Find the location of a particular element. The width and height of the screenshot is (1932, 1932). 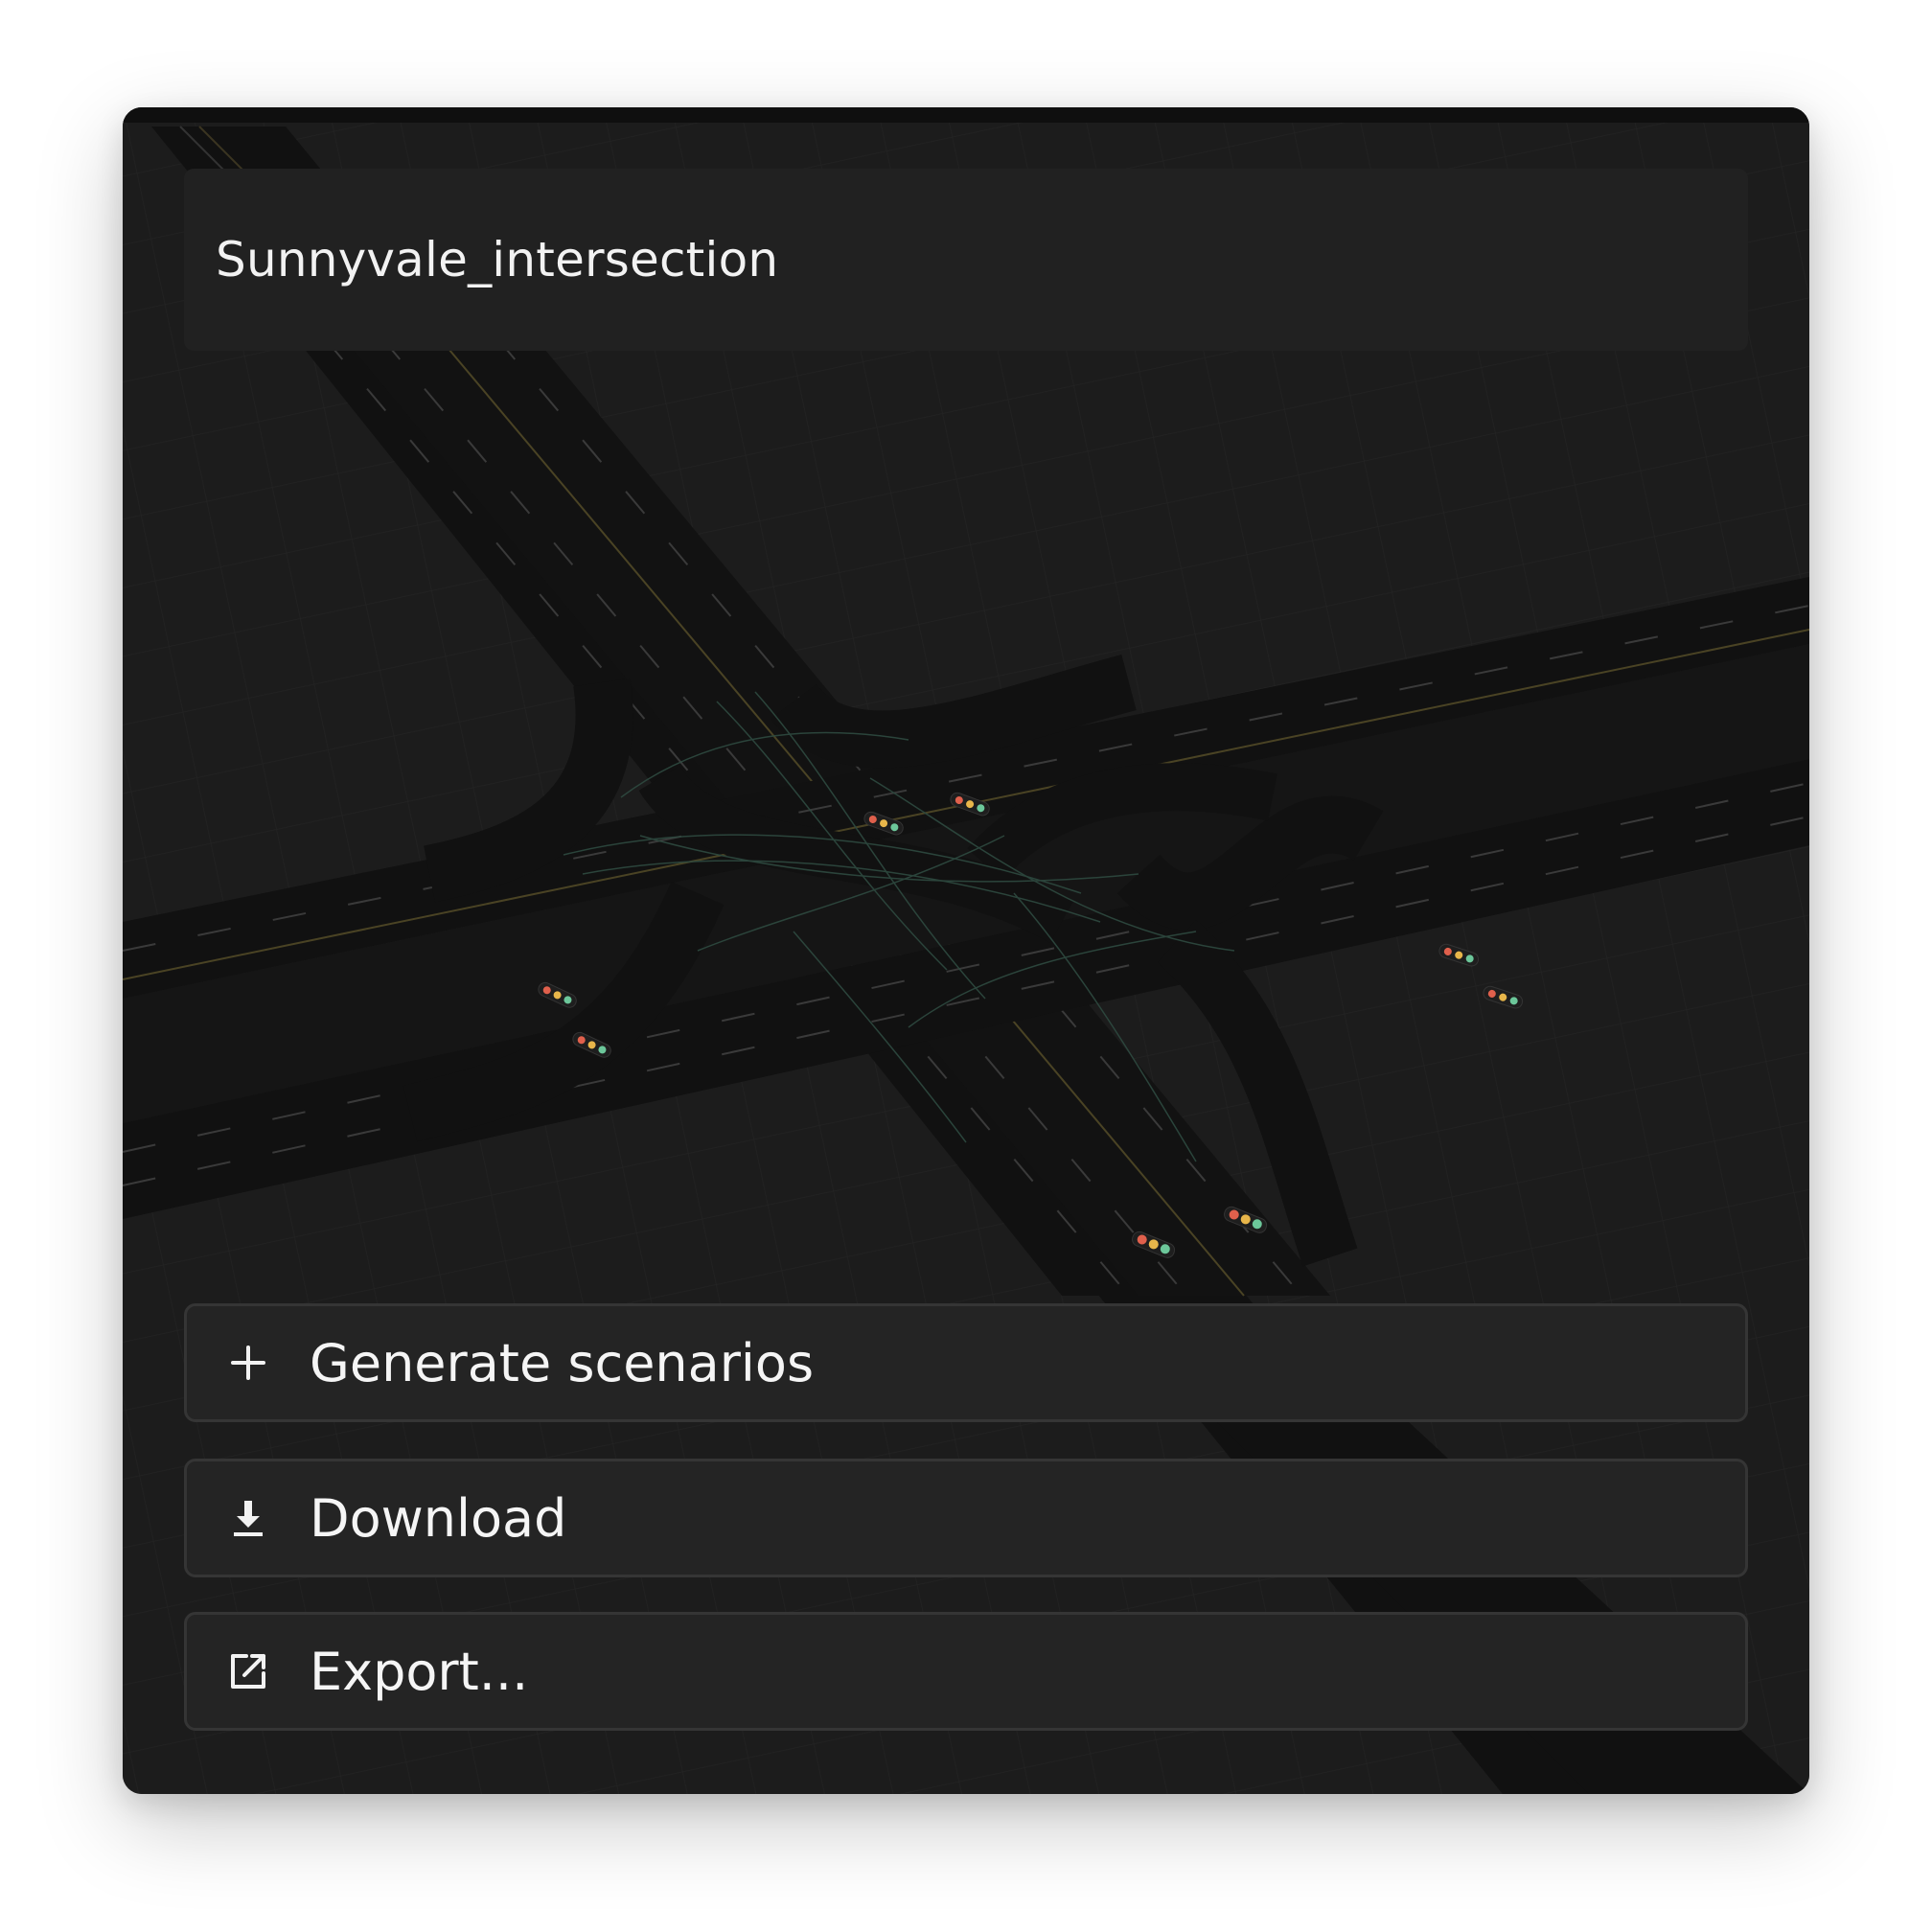

generate-scenarios-label: Generate scenarios is located at coordinates (562, 1362).